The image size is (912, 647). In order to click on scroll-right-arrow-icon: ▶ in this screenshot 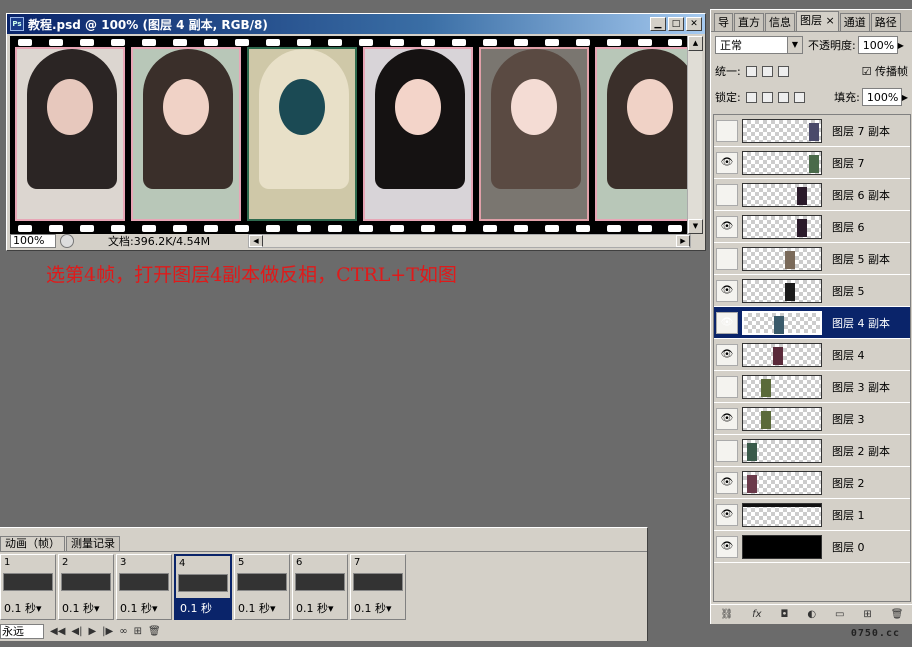, I will do `click(683, 240)`.